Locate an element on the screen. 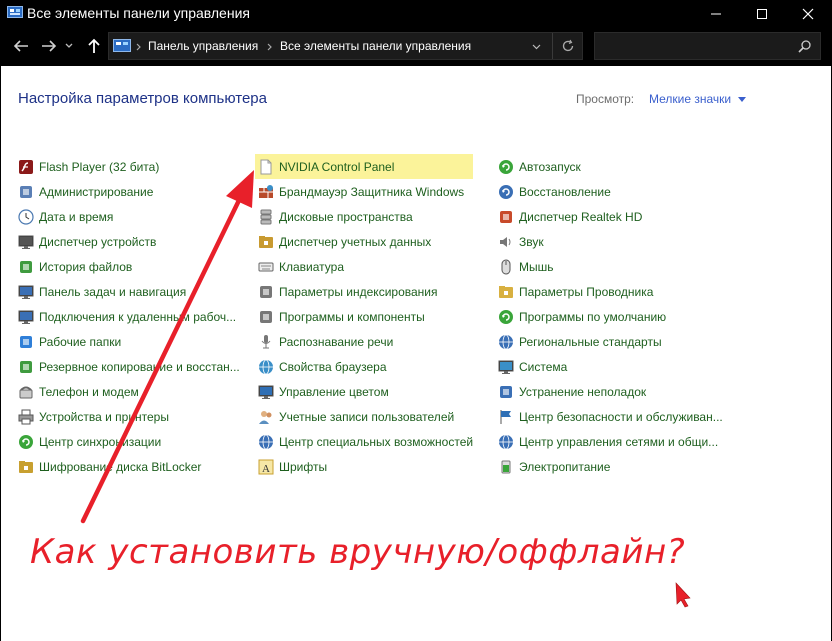 This screenshot has width=832, height=641. control-panel-item: Восстановление is located at coordinates (610, 191).